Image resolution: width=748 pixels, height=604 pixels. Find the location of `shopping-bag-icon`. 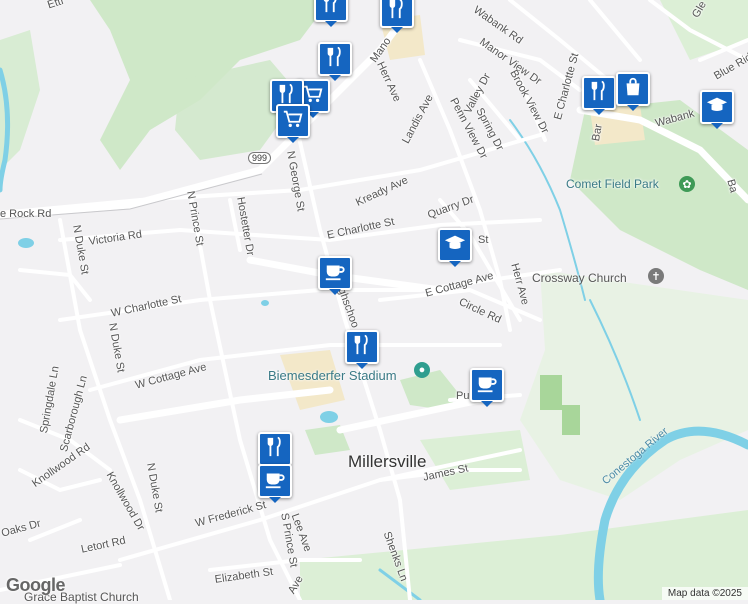

shopping-bag-icon is located at coordinates (633, 89).